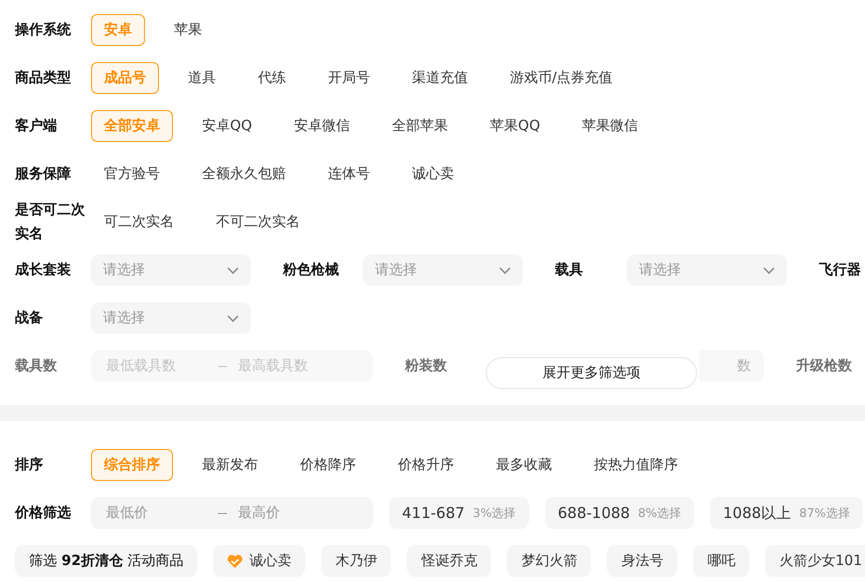 The width and height of the screenshot is (865, 581). I want to click on filter-option: 诚心卖, so click(433, 174).